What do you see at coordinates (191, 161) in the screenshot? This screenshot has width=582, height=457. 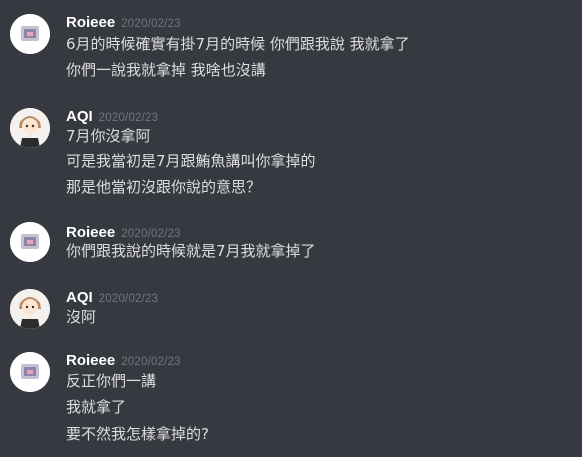 I see `message-text: 可是我當初是7月跟鮪魚講叫你拿掉的` at bounding box center [191, 161].